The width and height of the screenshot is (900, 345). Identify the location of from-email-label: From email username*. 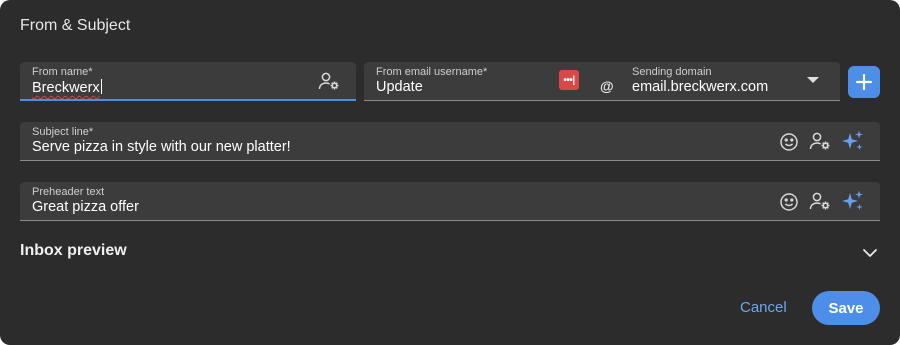
(432, 72).